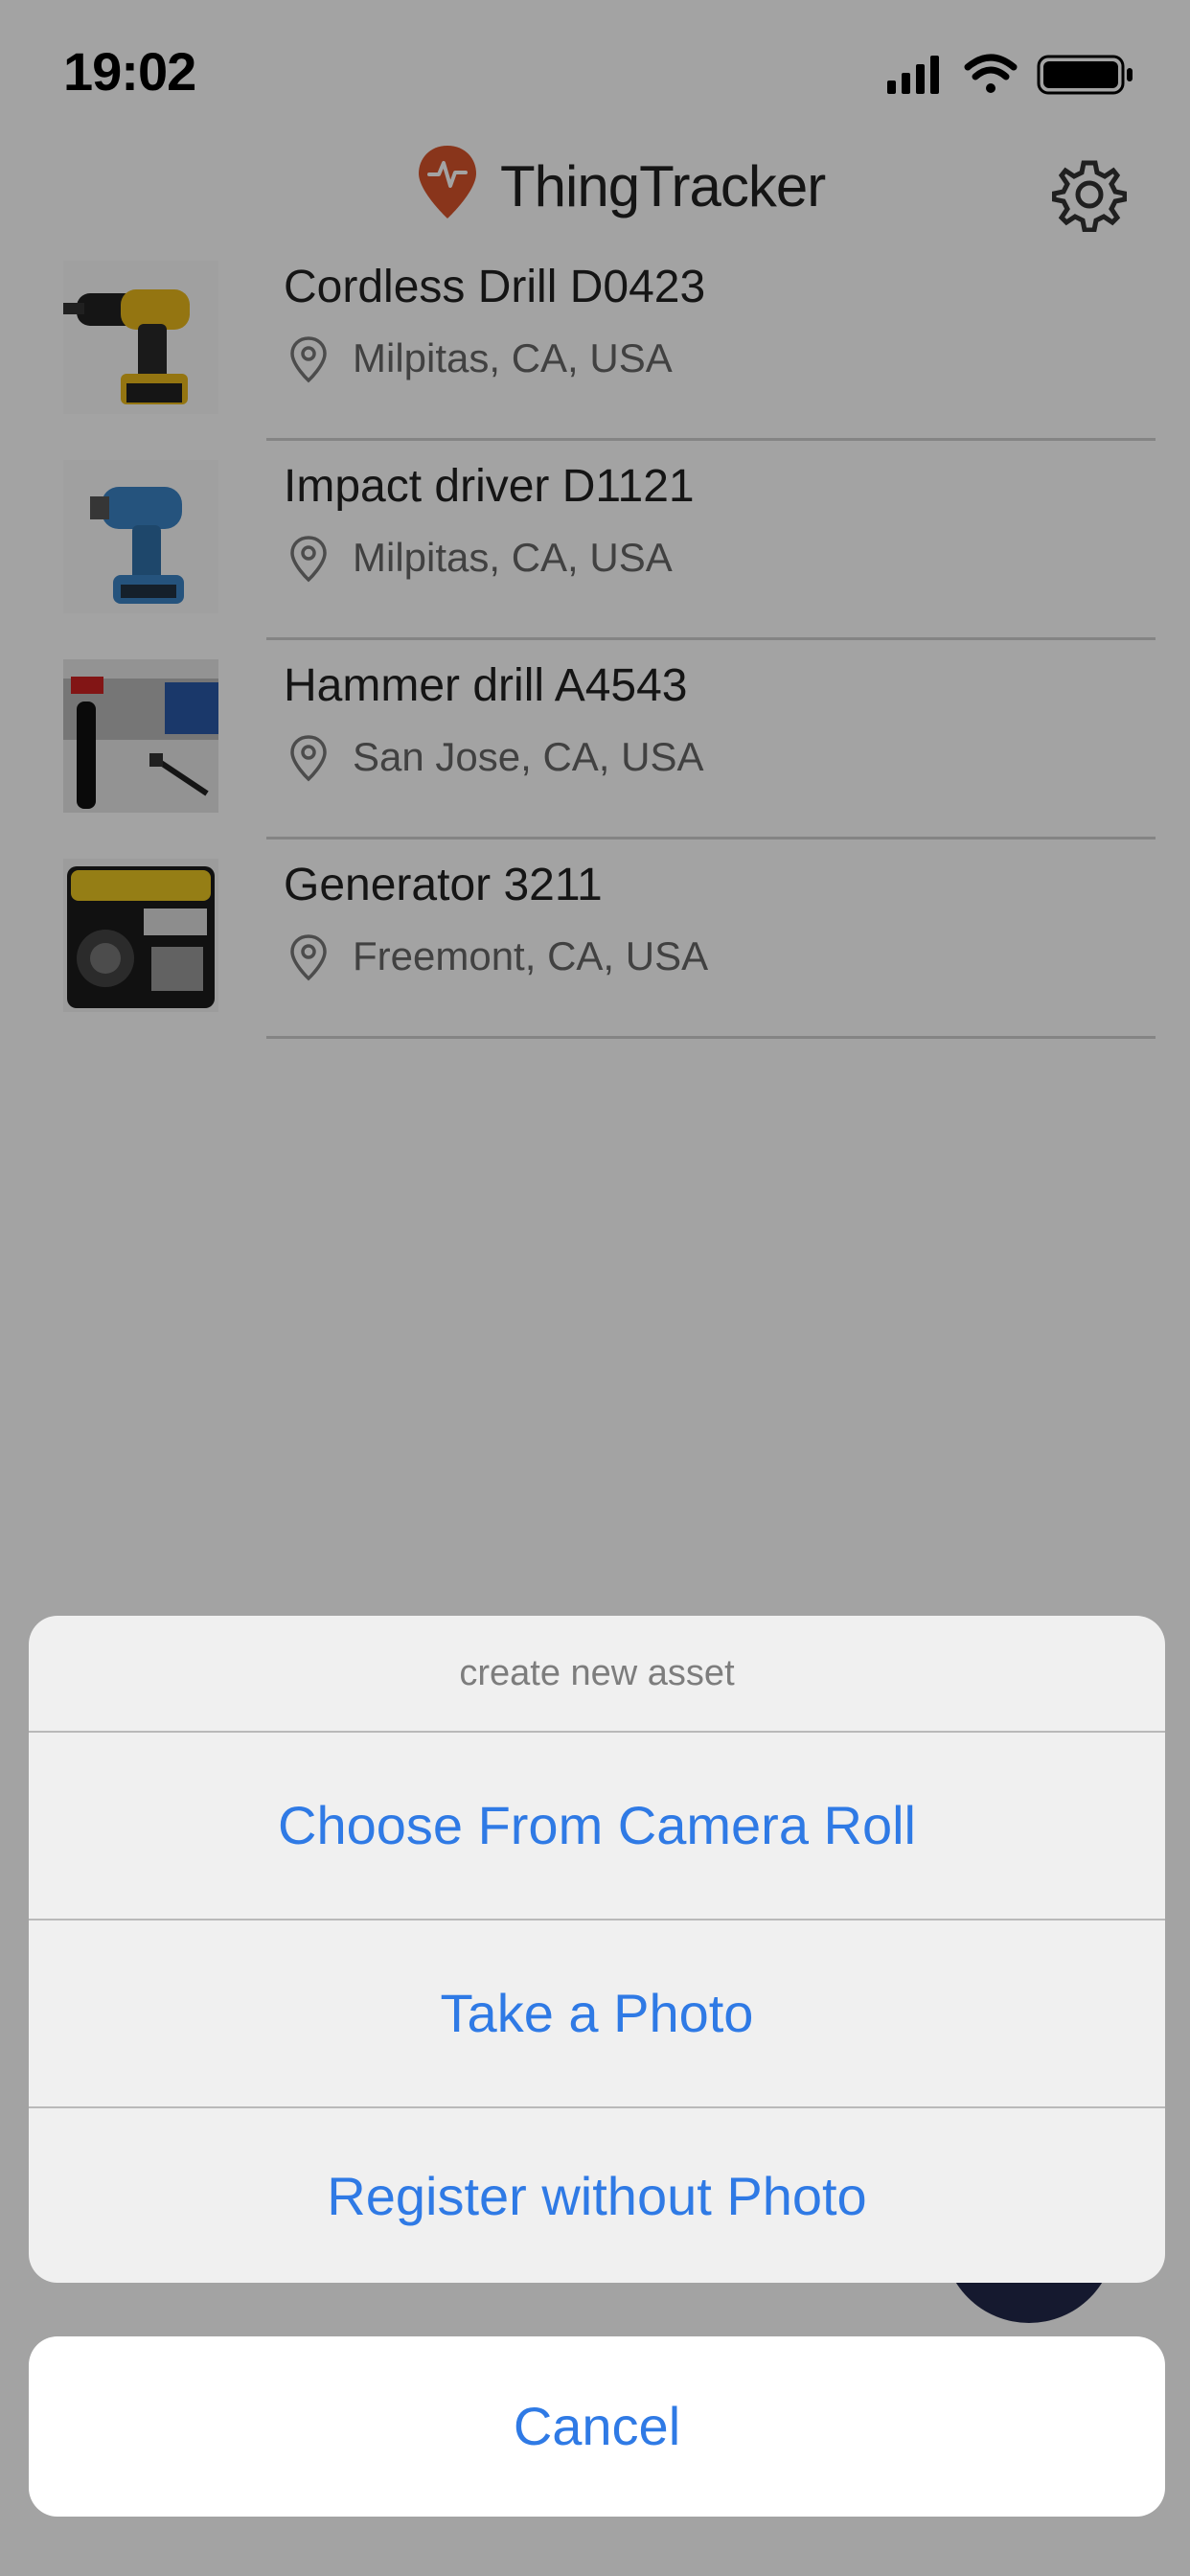 The height and width of the screenshot is (2576, 1190). Describe the element at coordinates (597, 1826) in the screenshot. I see `choose-from-camera-roll-button: Choose From Camera Roll` at that location.